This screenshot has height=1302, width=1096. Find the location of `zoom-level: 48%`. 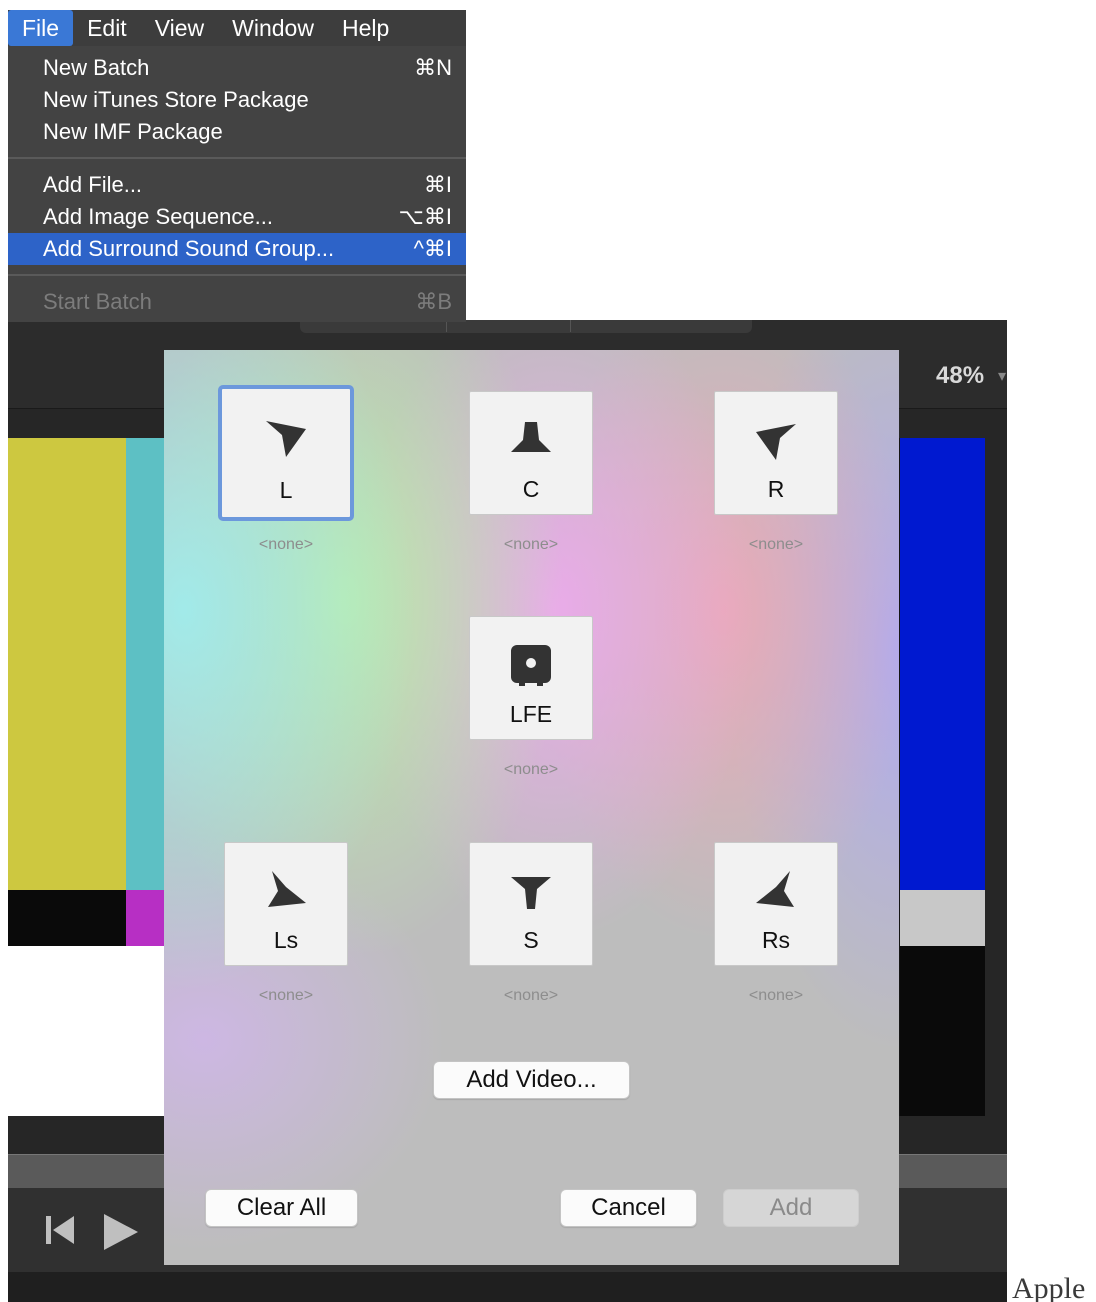

zoom-level: 48% is located at coordinates (960, 376).